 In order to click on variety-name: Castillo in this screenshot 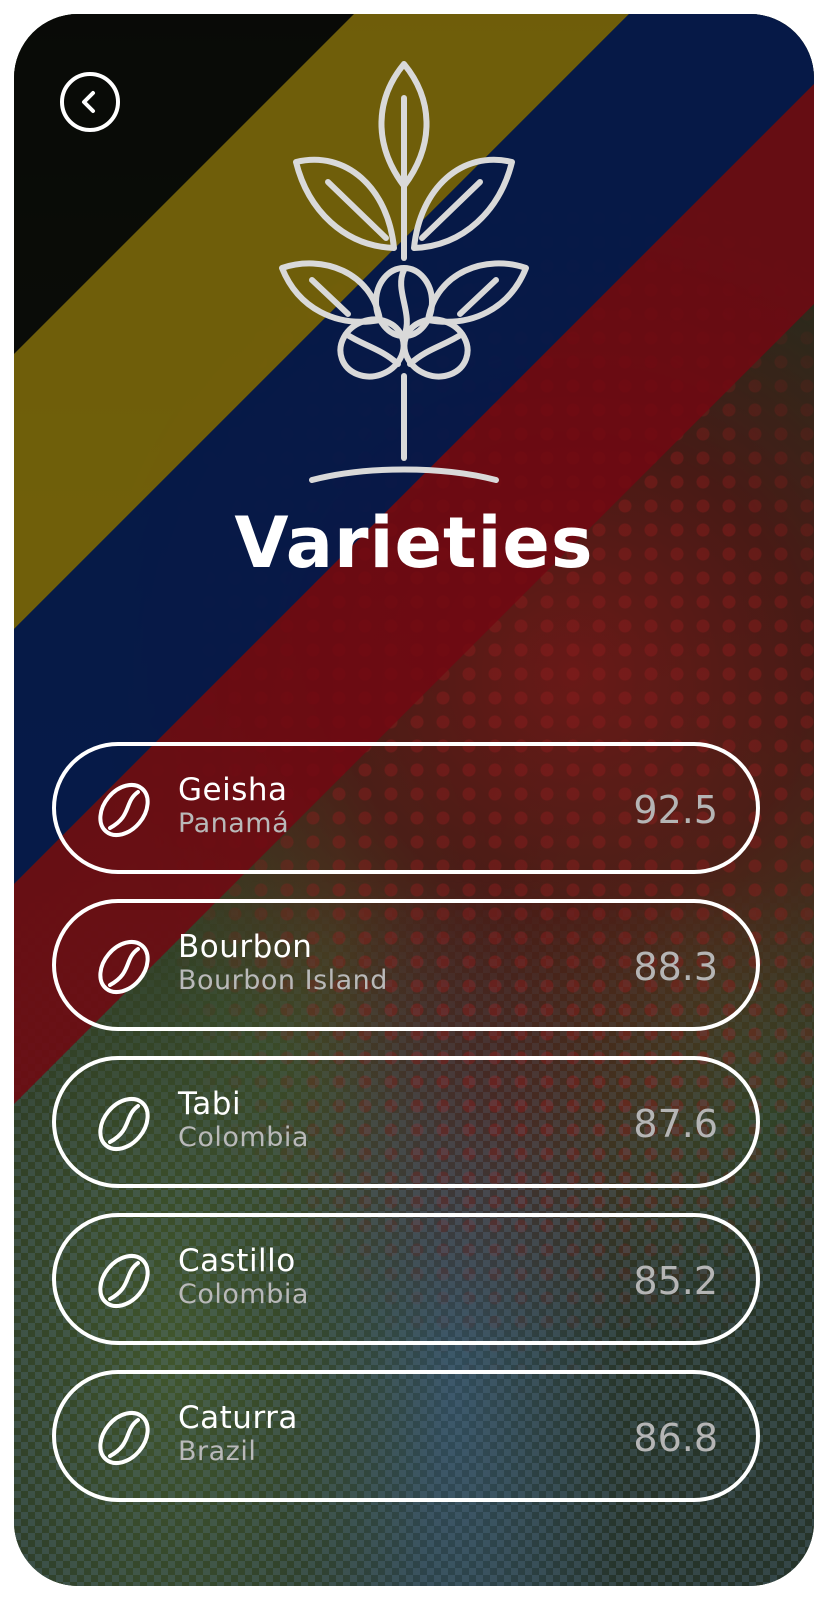, I will do `click(237, 1261)`.